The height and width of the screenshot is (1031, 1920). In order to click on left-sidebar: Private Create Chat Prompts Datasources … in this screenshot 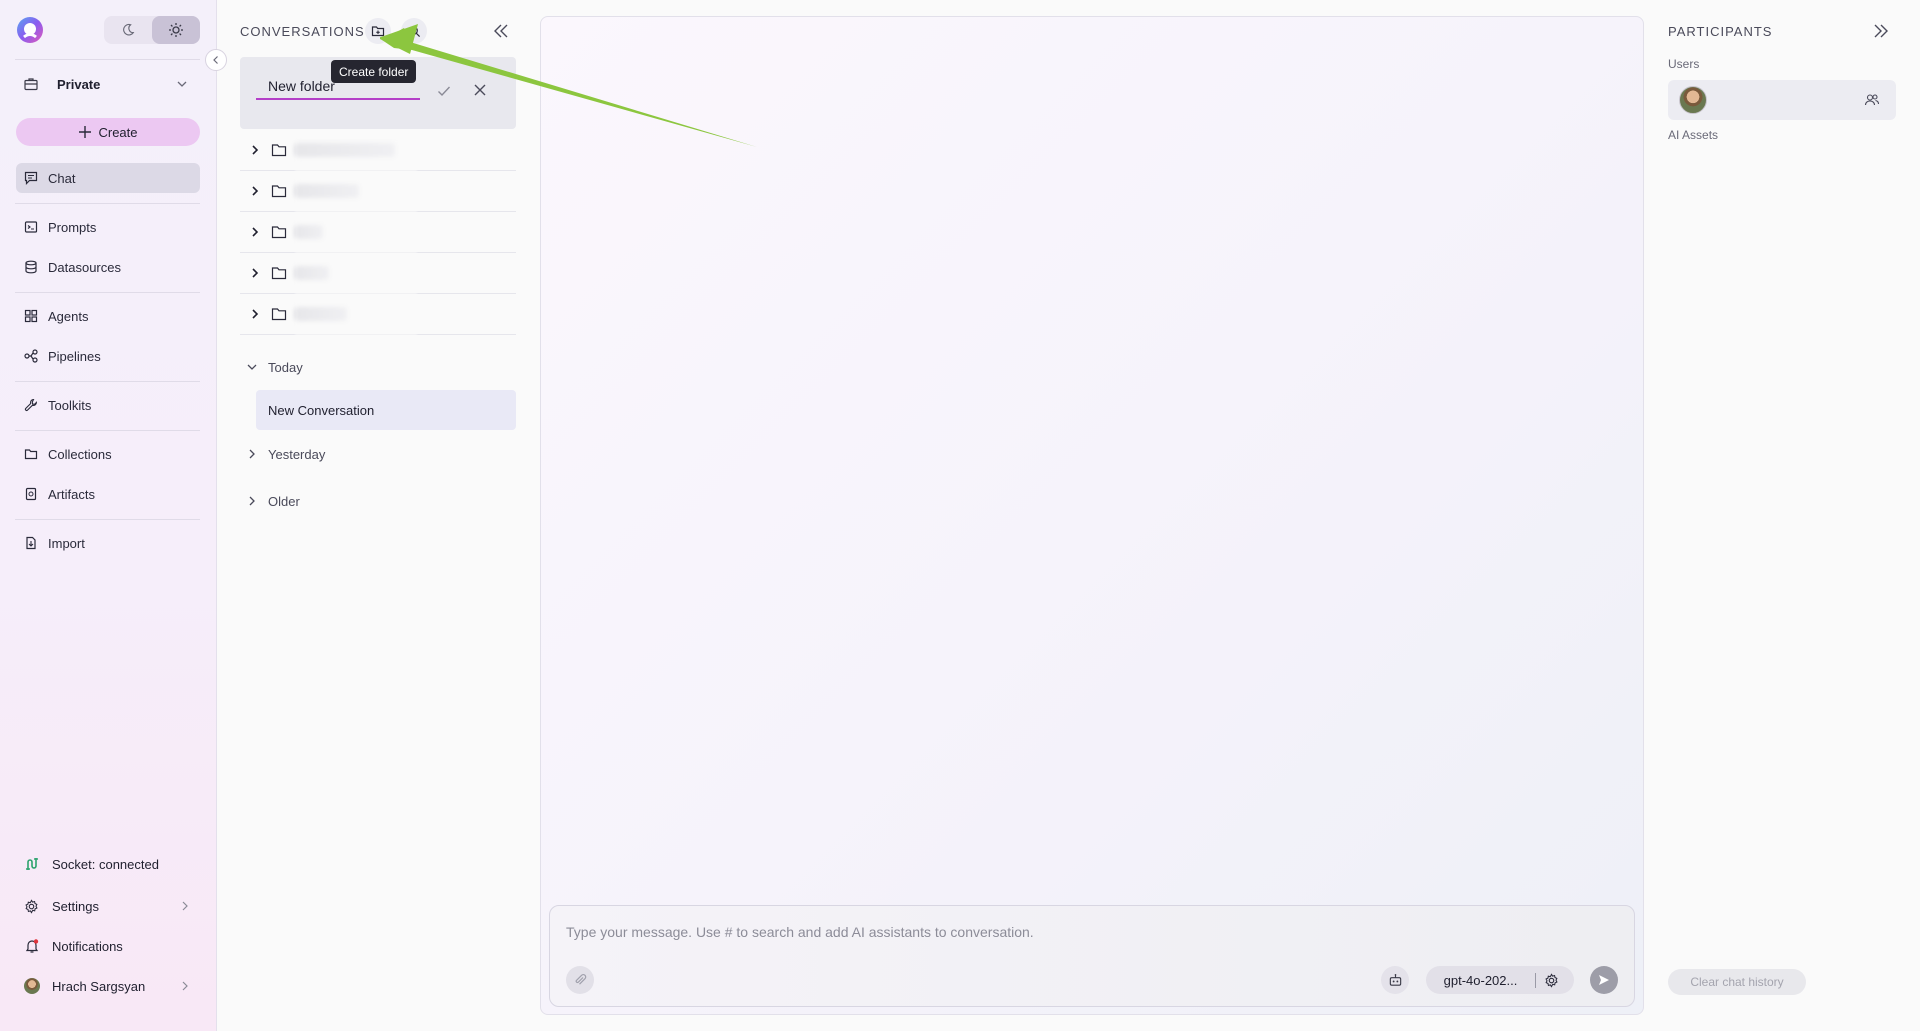, I will do `click(108, 515)`.